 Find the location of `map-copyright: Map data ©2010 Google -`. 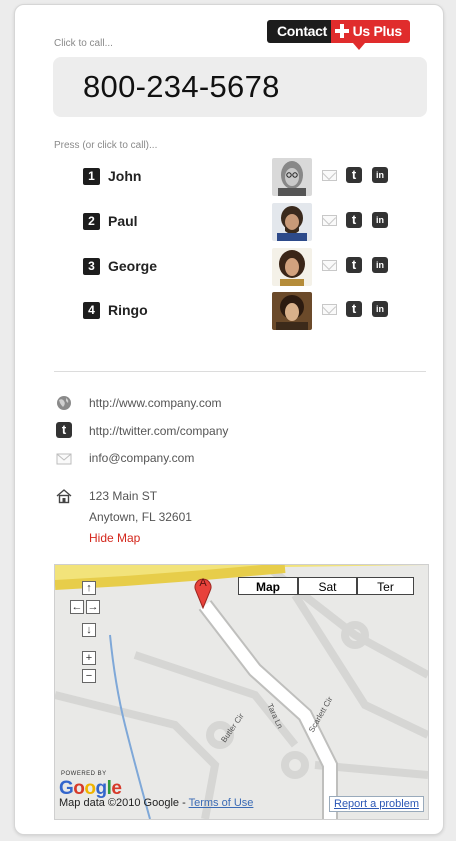

map-copyright: Map data ©2010 Google - is located at coordinates (124, 803).